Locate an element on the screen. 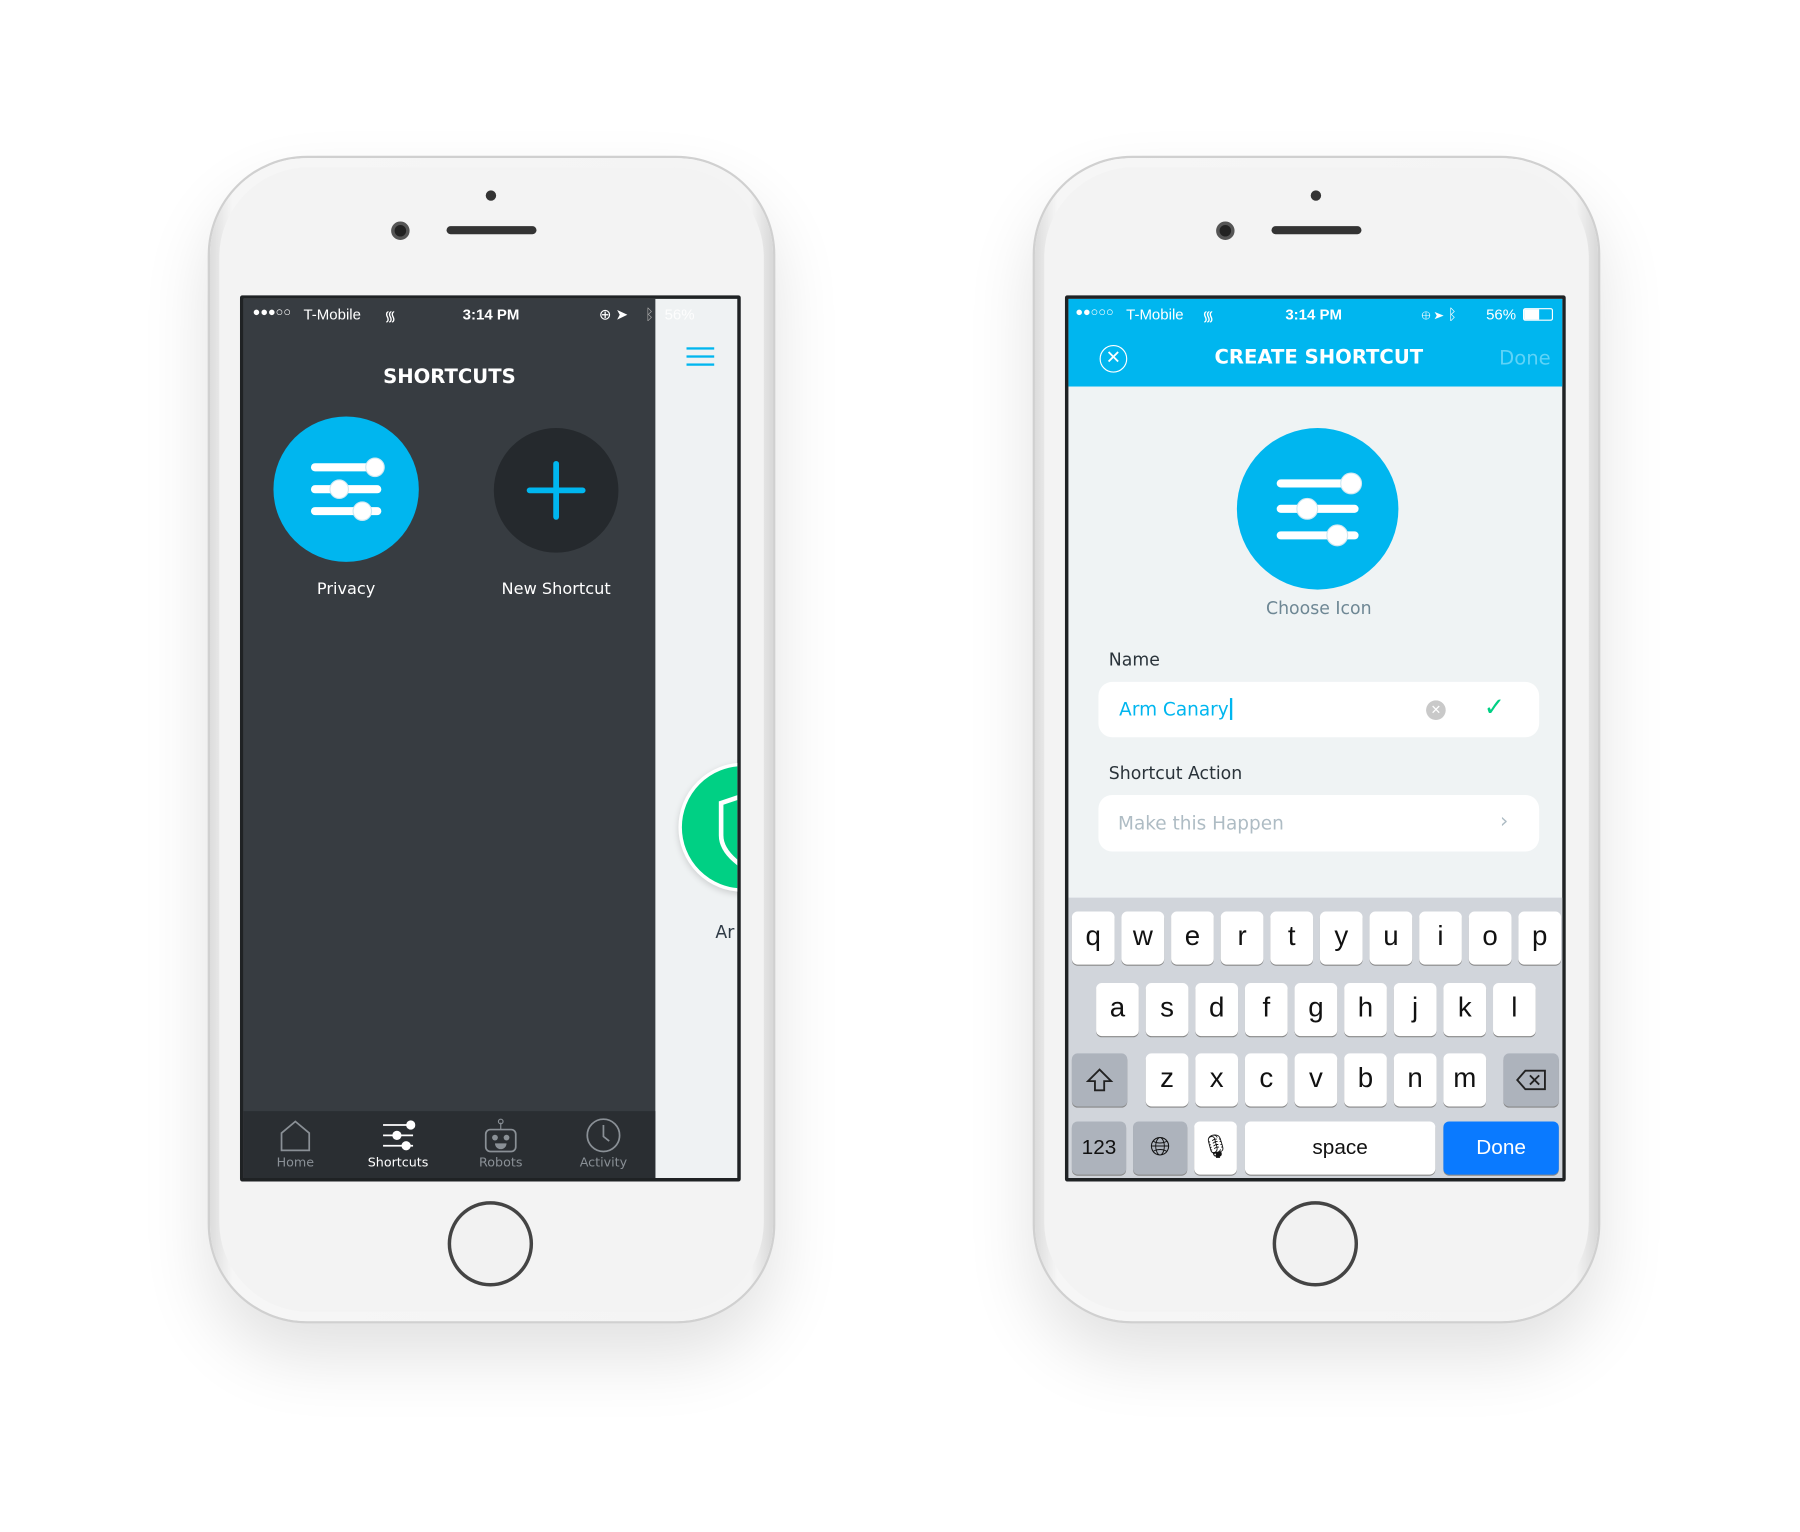 This screenshot has height=1532, width=1800. tab-label: Activity is located at coordinates (603, 1162).